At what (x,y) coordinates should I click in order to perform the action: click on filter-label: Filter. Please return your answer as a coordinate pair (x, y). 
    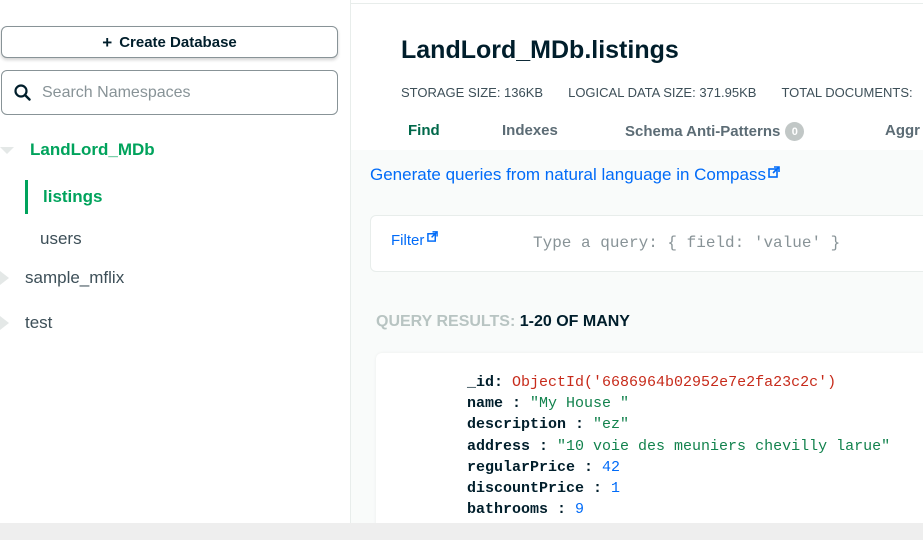
    Looking at the image, I should click on (408, 240).